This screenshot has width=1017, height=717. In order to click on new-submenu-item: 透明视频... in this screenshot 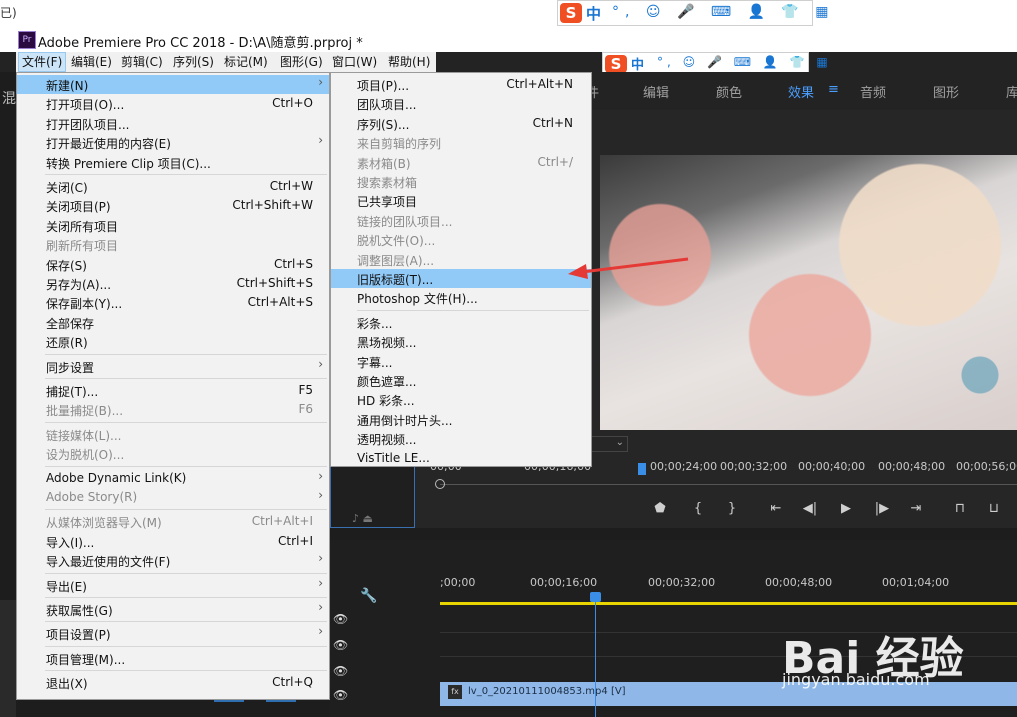, I will do `click(461, 438)`.